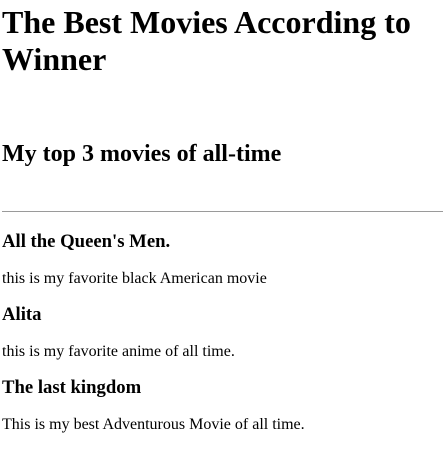 This screenshot has height=476, width=443. I want to click on movie-title: All the Queen's Men., so click(86, 241).